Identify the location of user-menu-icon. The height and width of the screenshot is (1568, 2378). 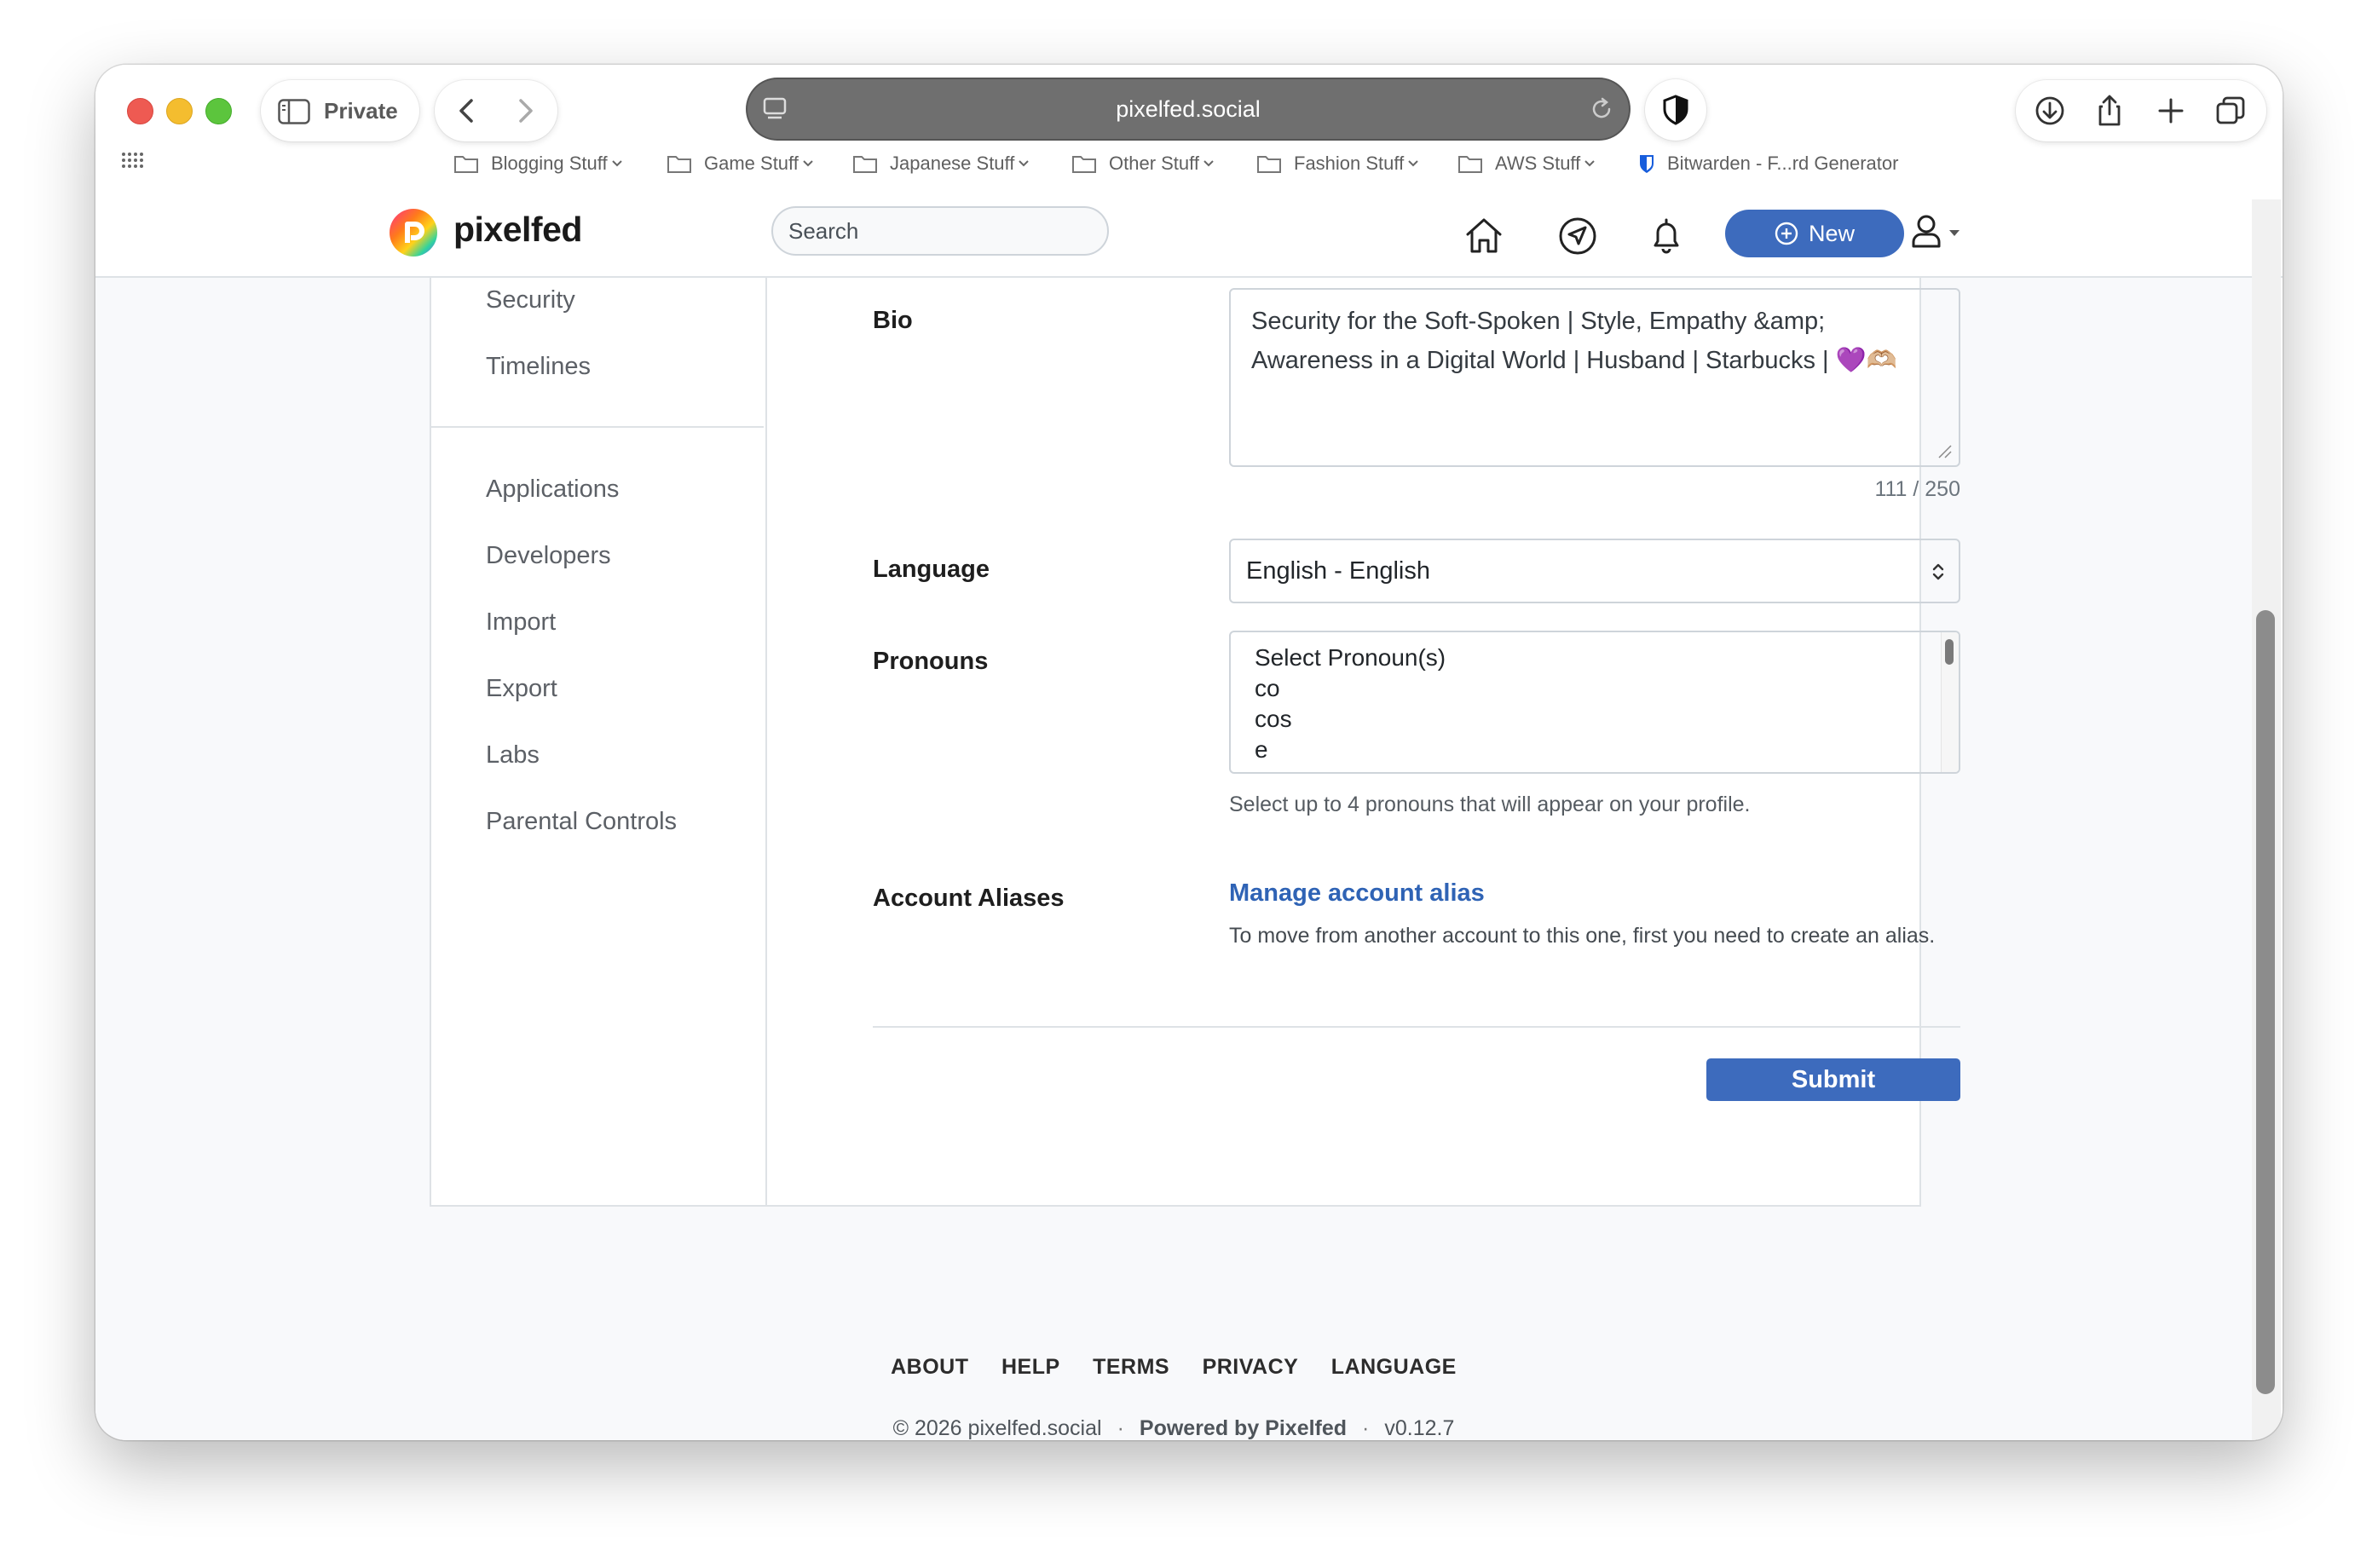
(1933, 233).